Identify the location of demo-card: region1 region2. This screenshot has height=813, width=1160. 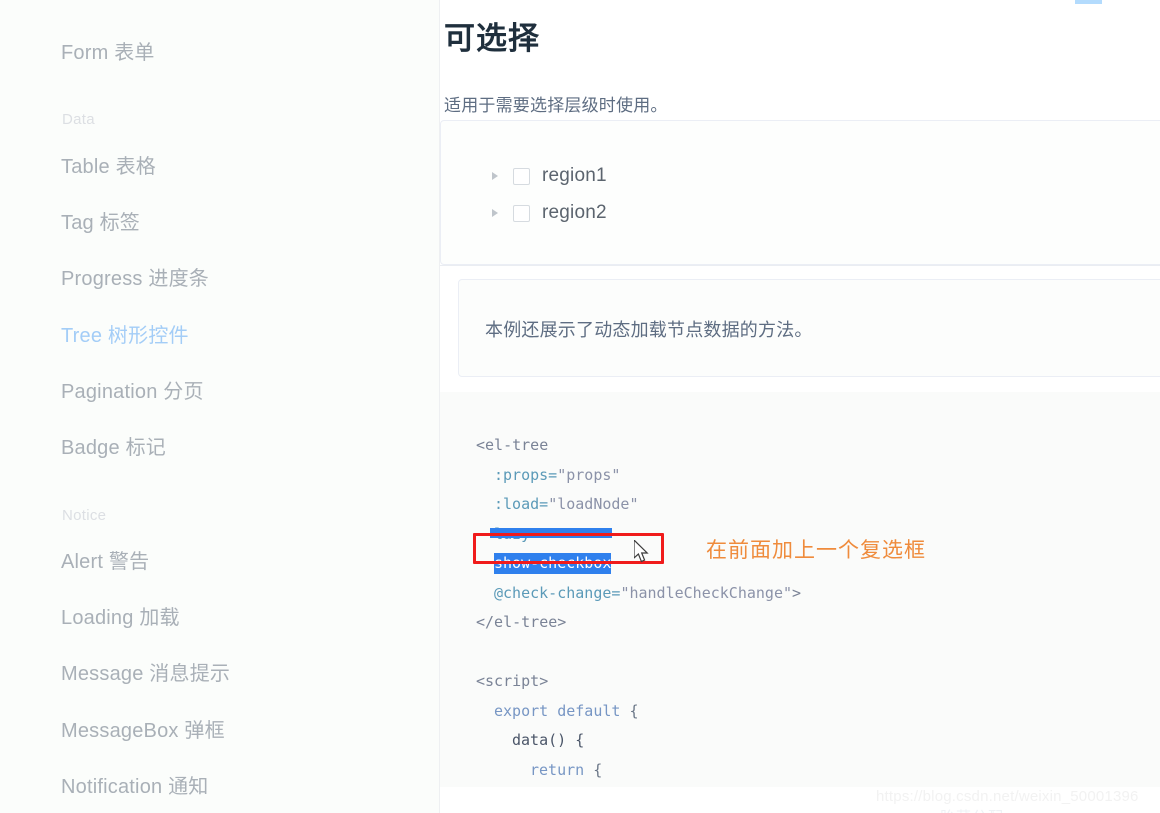
(800, 192).